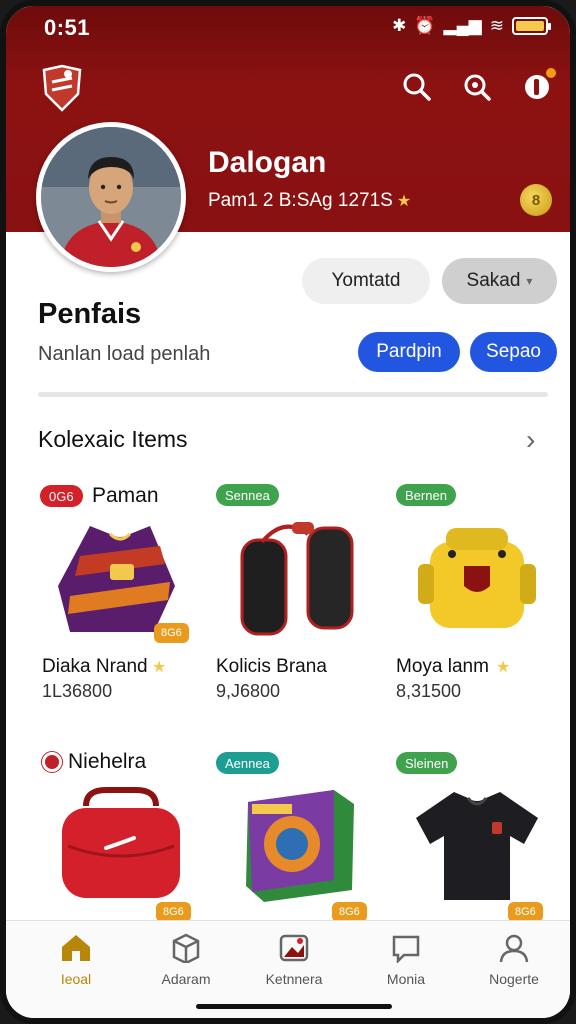  What do you see at coordinates (247, 763) in the screenshot?
I see `item-tag: Aennea` at bounding box center [247, 763].